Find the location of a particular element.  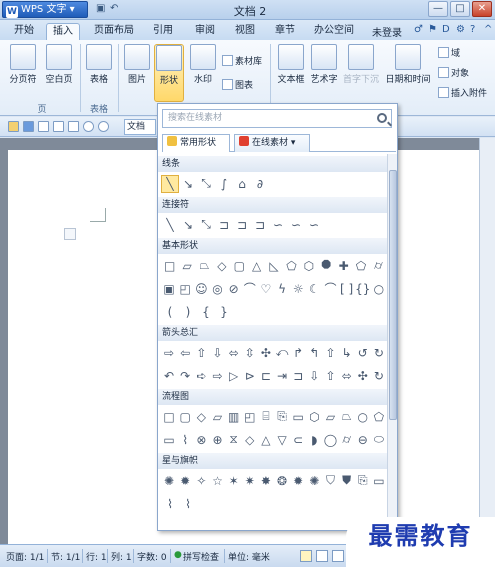

web-view-icon is located at coordinates (338, 556).